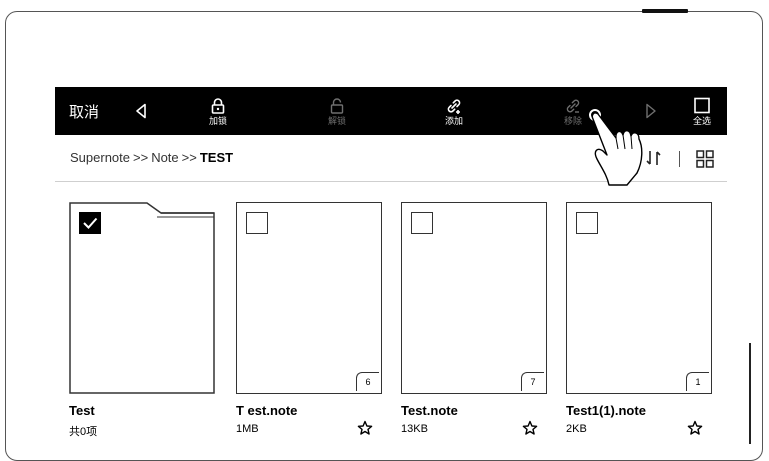 This screenshot has width=769, height=461. I want to click on back-button, so click(141, 111).